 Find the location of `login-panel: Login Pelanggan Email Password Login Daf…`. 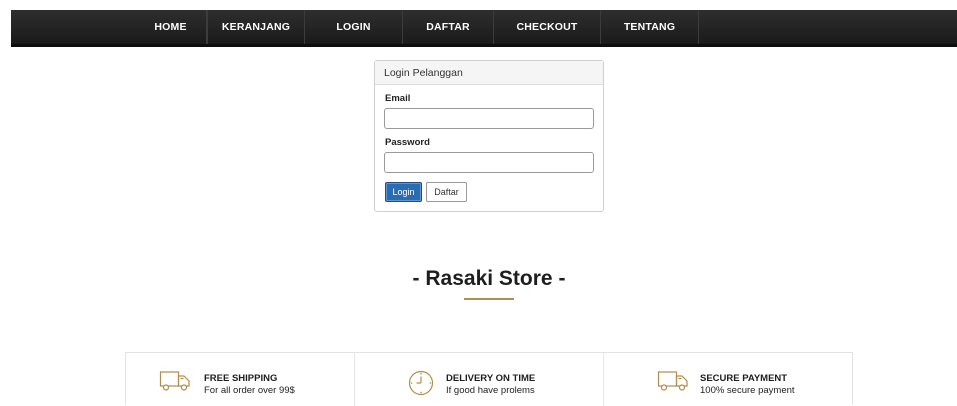

login-panel: Login Pelanggan Email Password Login Daf… is located at coordinates (489, 136).